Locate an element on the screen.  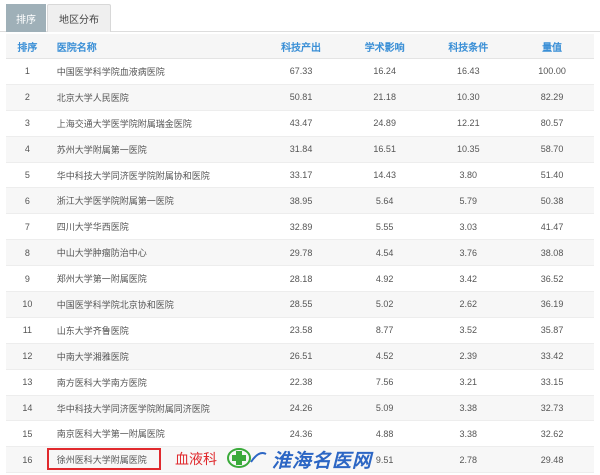
cell-rank: 11 is located at coordinates (27, 330).